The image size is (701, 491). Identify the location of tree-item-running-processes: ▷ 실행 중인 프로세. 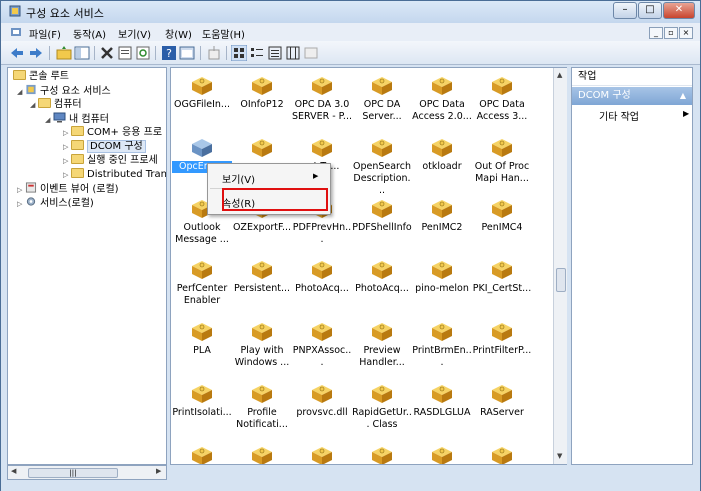
(110, 161).